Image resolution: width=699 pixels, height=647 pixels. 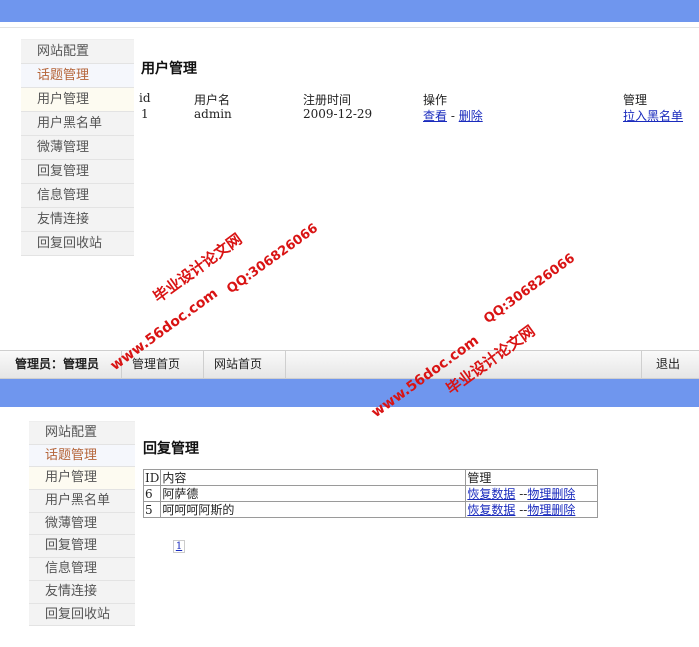 I want to click on cell-id: 6, so click(x=152, y=493).